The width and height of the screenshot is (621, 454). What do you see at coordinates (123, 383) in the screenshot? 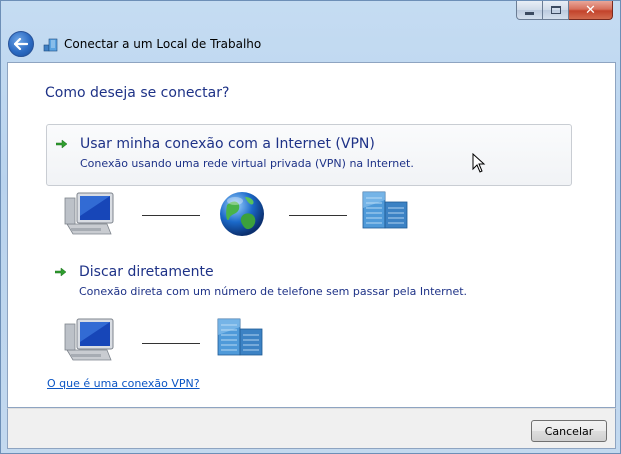
I see `vpn-help-link: O que é uma conexão VPN?` at bounding box center [123, 383].